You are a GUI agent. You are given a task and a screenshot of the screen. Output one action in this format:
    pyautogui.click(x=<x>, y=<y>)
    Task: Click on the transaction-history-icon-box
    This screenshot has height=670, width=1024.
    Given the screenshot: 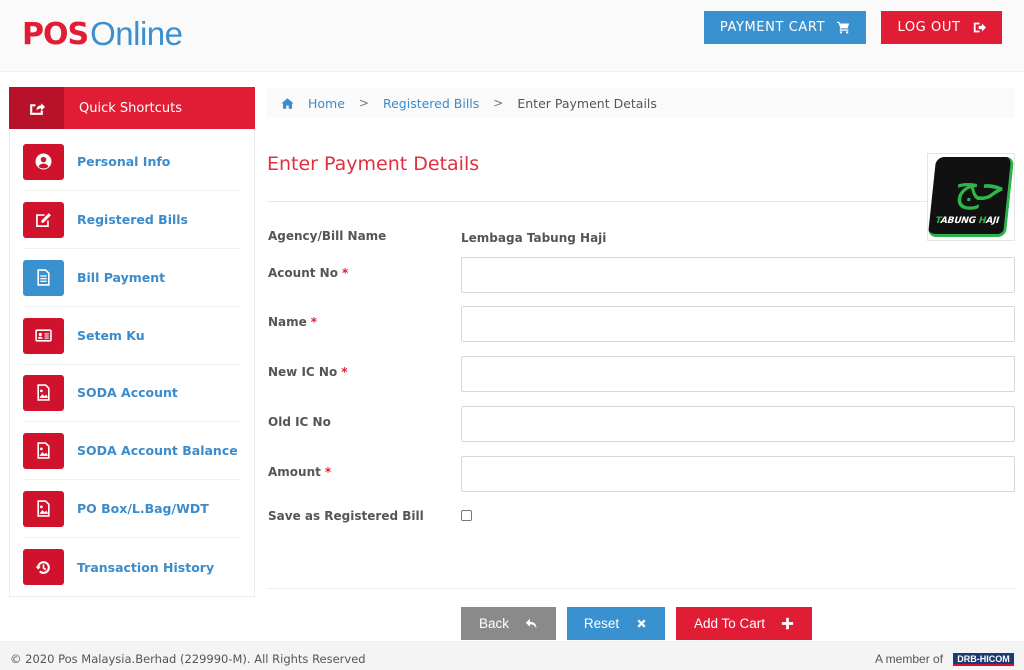 What is the action you would take?
    pyautogui.click(x=43, y=567)
    